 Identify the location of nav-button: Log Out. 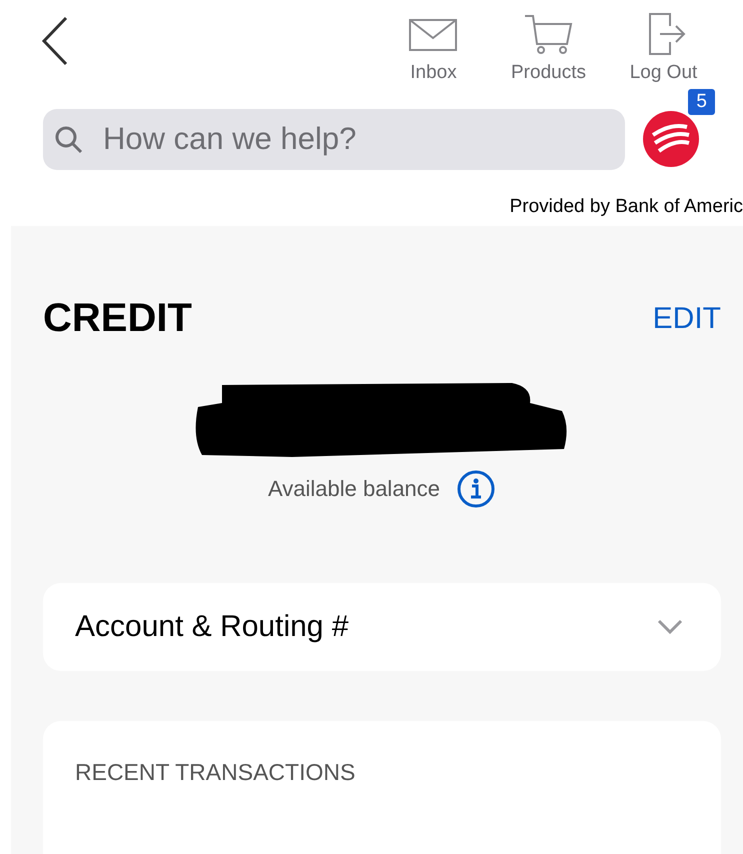
(663, 48).